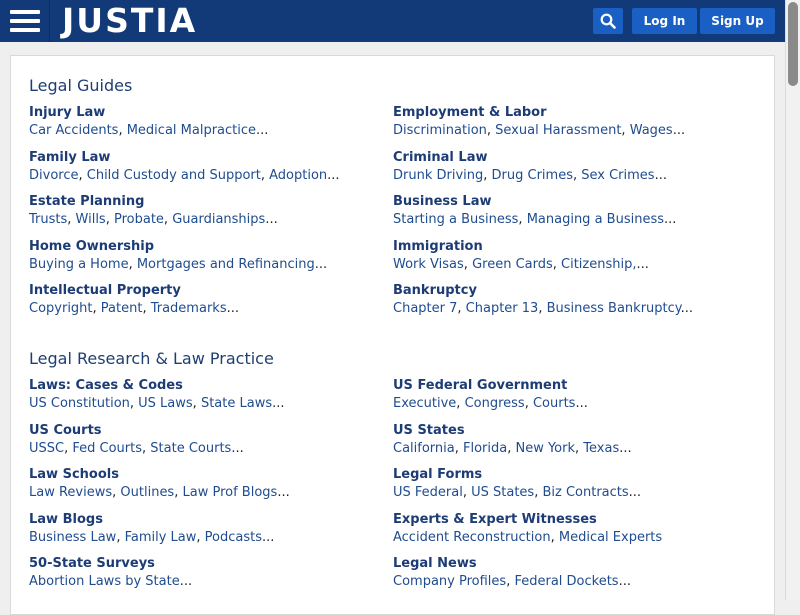  I want to click on sublink-podcasts: Podcasts, so click(233, 537).